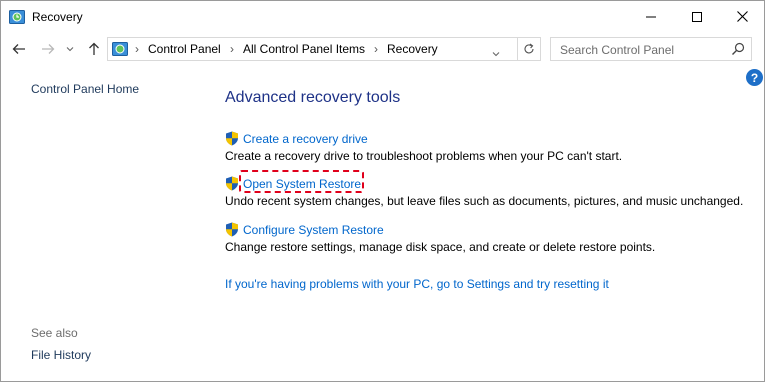 This screenshot has height=382, width=765. Describe the element at coordinates (382, 16) in the screenshot. I see `title-bar: Recovery` at that location.